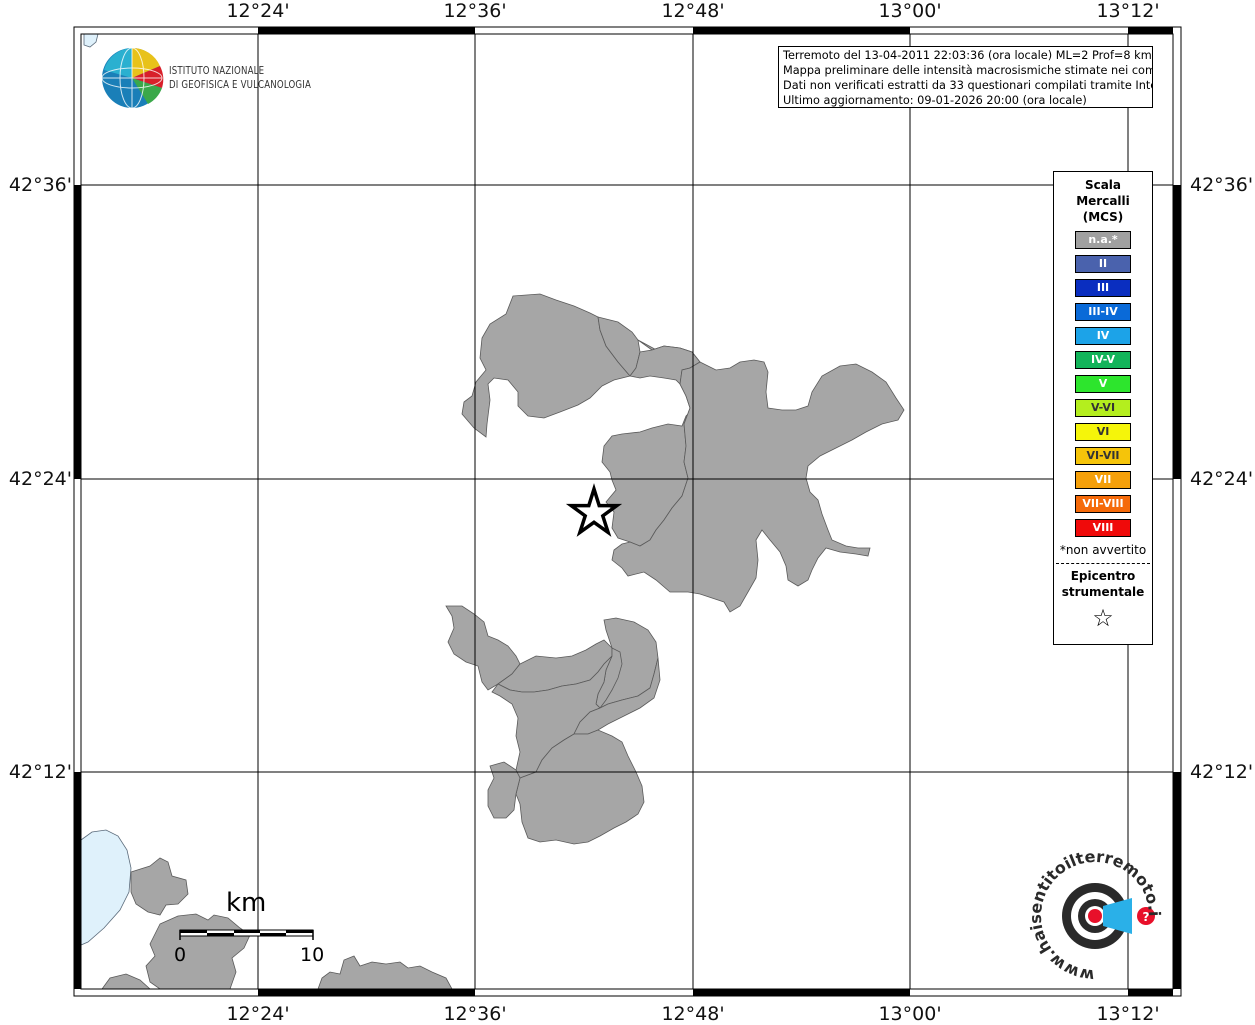 Image resolution: width=1255 pixels, height=1025 pixels. I want to click on lon-label-top: 13°00', so click(910, 11).